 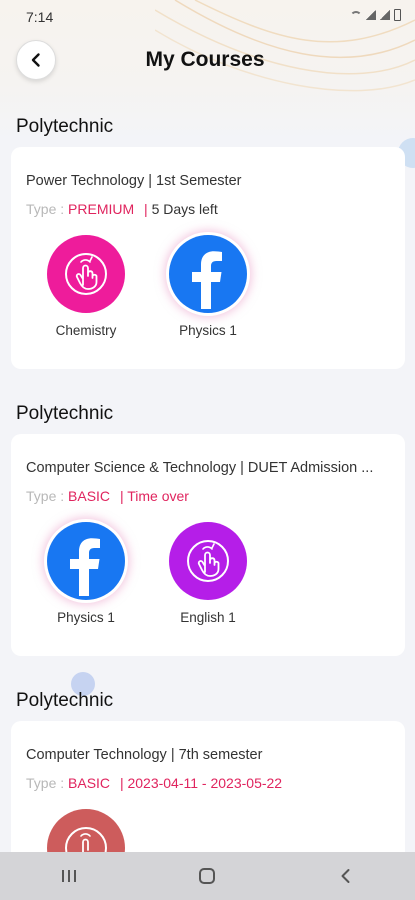 I want to click on home-button, so click(x=207, y=876).